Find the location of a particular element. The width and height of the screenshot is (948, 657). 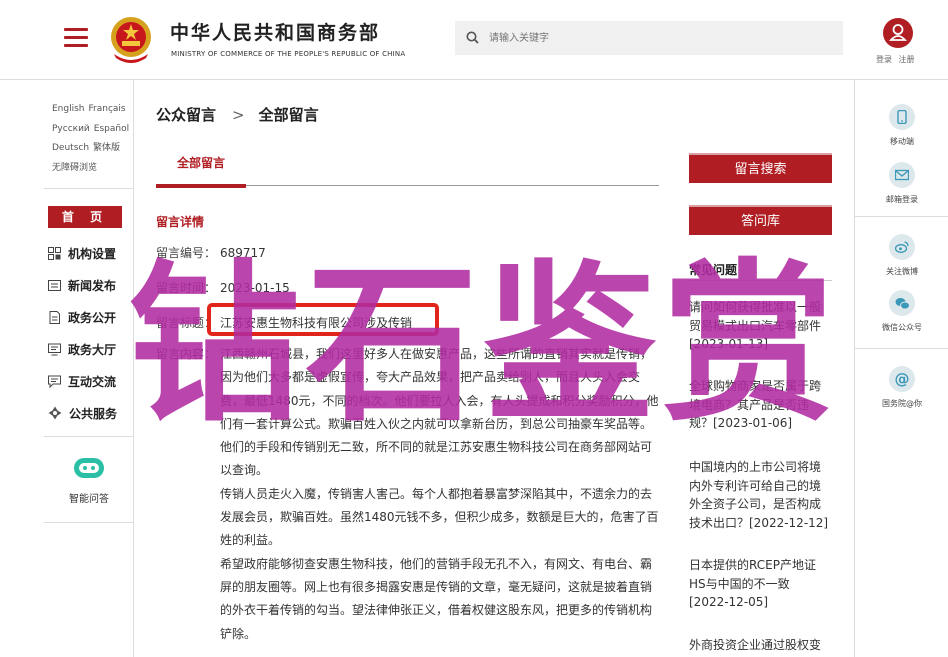

rail-ask: @ 国务院@你 is located at coordinates (901, 387).